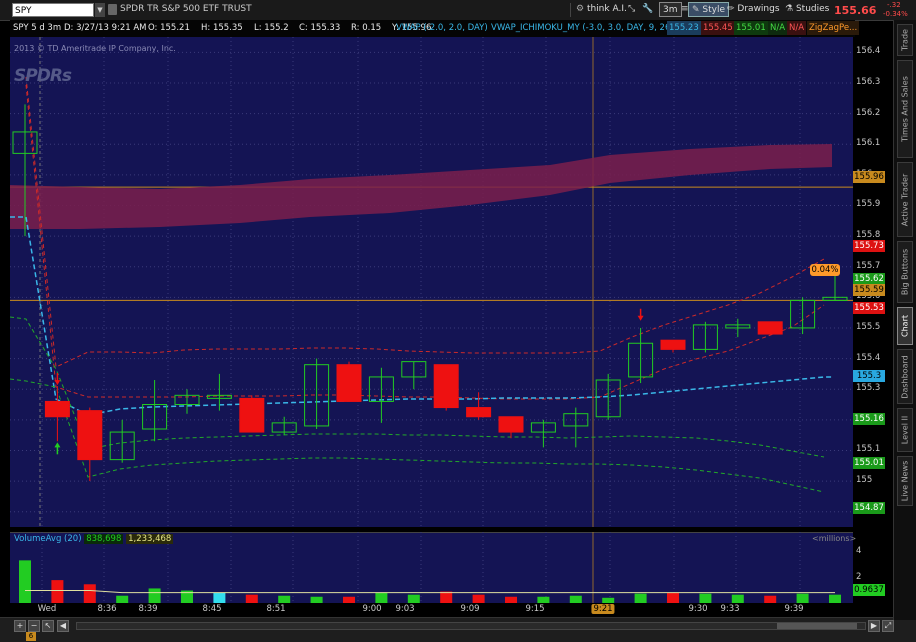 The image size is (916, 642). Describe the element at coordinates (20, 626) in the screenshot. I see `zoom-in-icon: +` at that location.